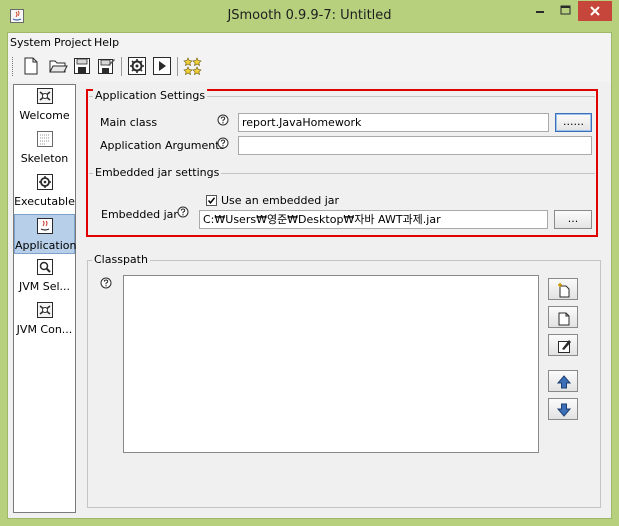 The width and height of the screenshot is (619, 526). What do you see at coordinates (309, 42) in the screenshot?
I see `menu-bar: System Project Help` at bounding box center [309, 42].